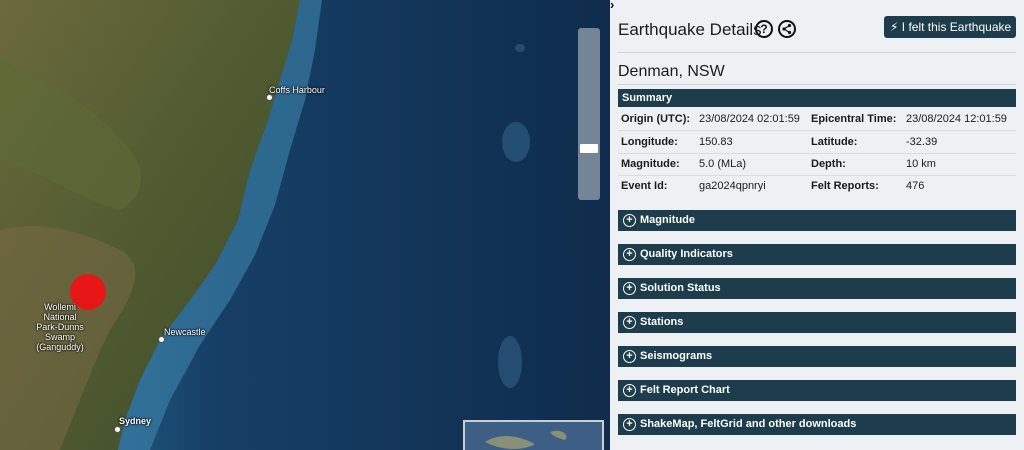  I want to click on overview-minimap, so click(533, 435).